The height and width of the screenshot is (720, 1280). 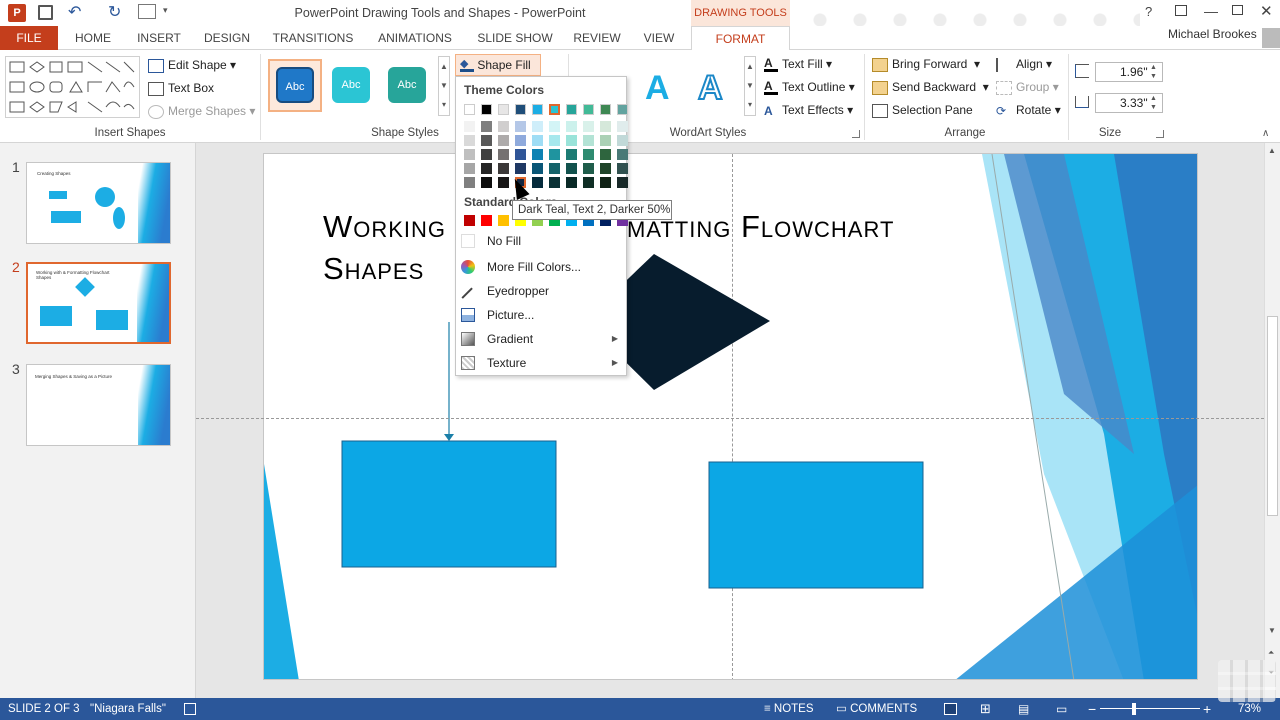 What do you see at coordinates (295, 85) in the screenshot?
I see `shape-style-1: Abc` at bounding box center [295, 85].